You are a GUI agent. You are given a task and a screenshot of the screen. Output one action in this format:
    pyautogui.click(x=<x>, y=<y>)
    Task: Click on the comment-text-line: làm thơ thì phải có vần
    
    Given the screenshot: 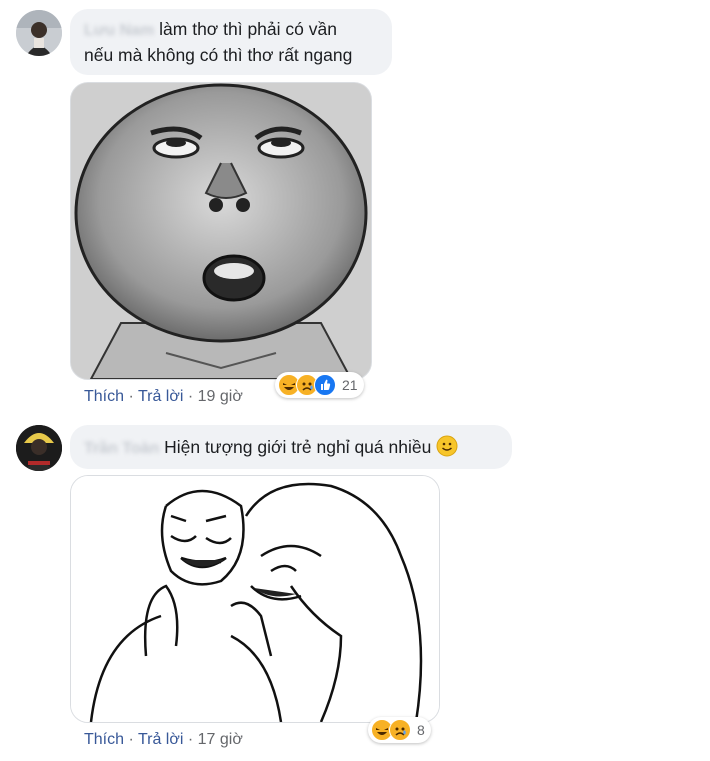 What is the action you would take?
    pyautogui.click(x=248, y=29)
    